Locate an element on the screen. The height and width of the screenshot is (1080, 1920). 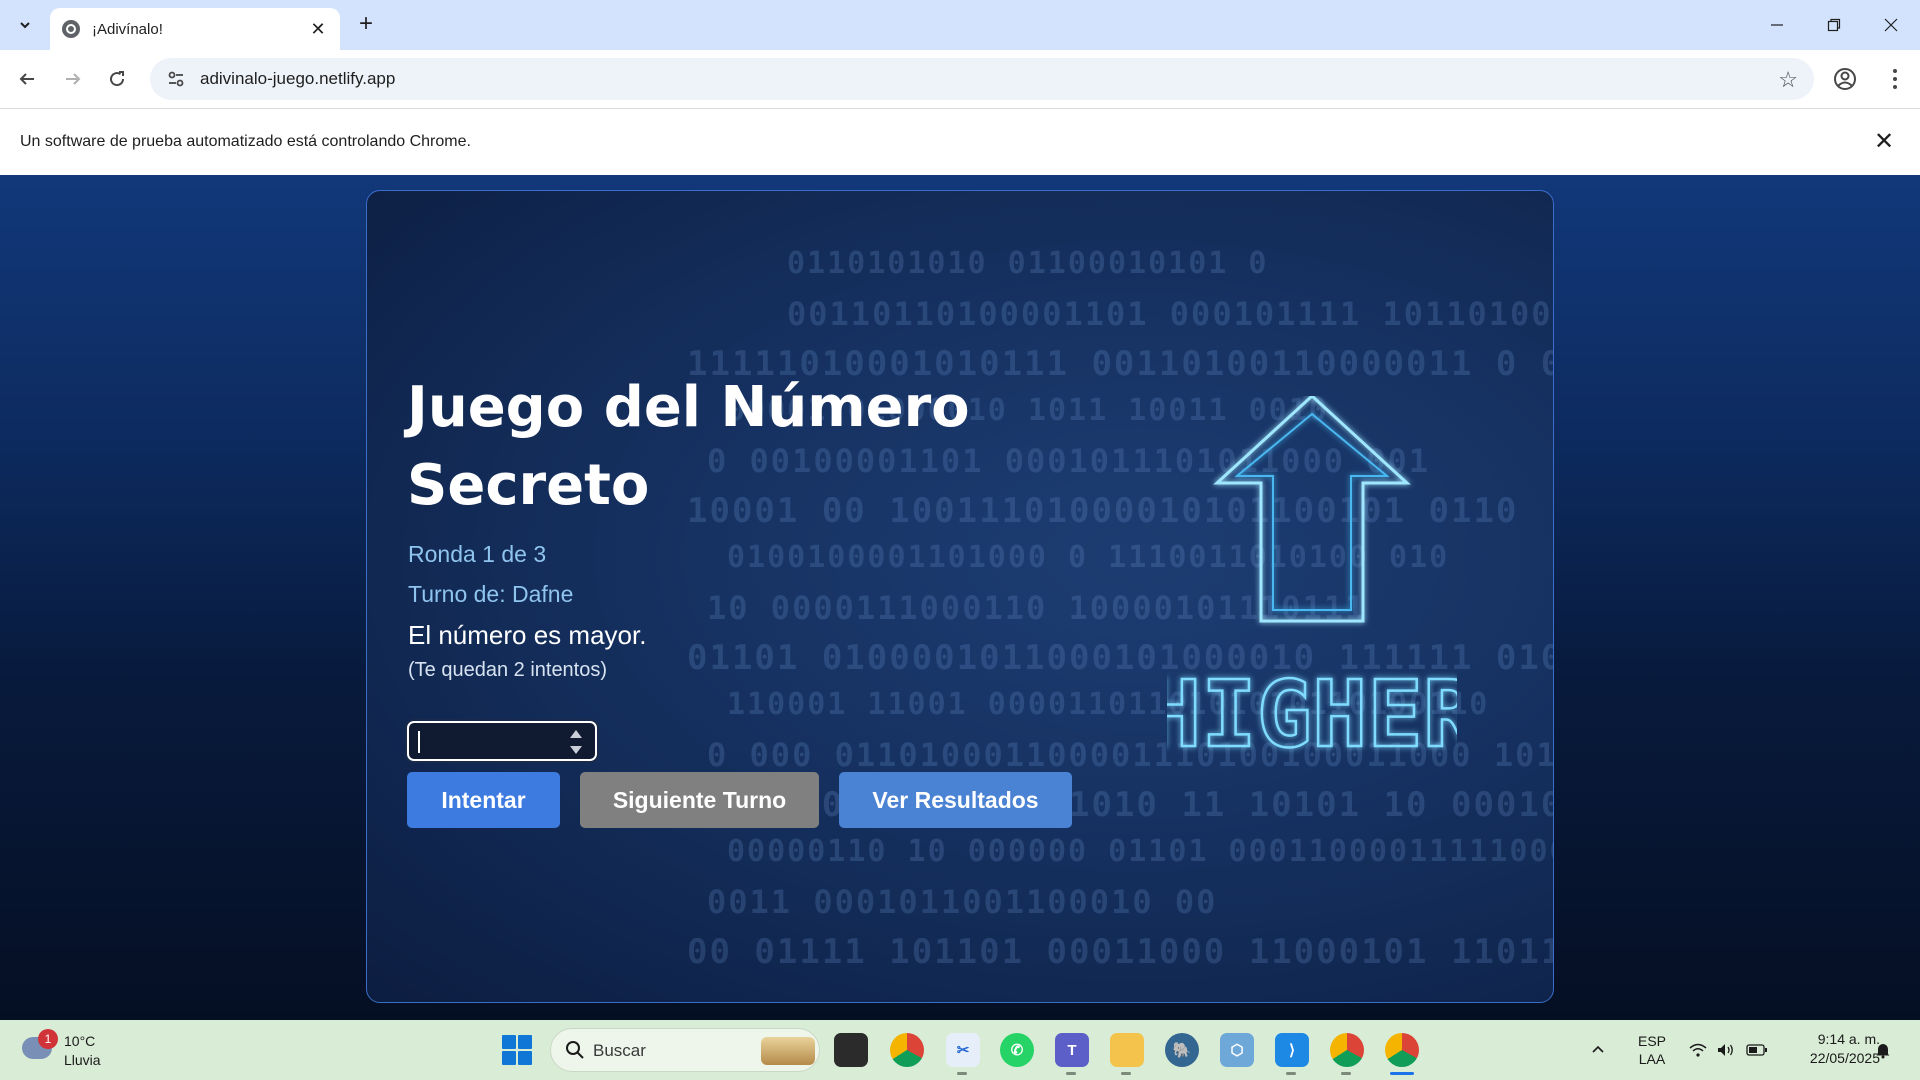
whatsapp-icon: ✆ is located at coordinates (1017, 1050).